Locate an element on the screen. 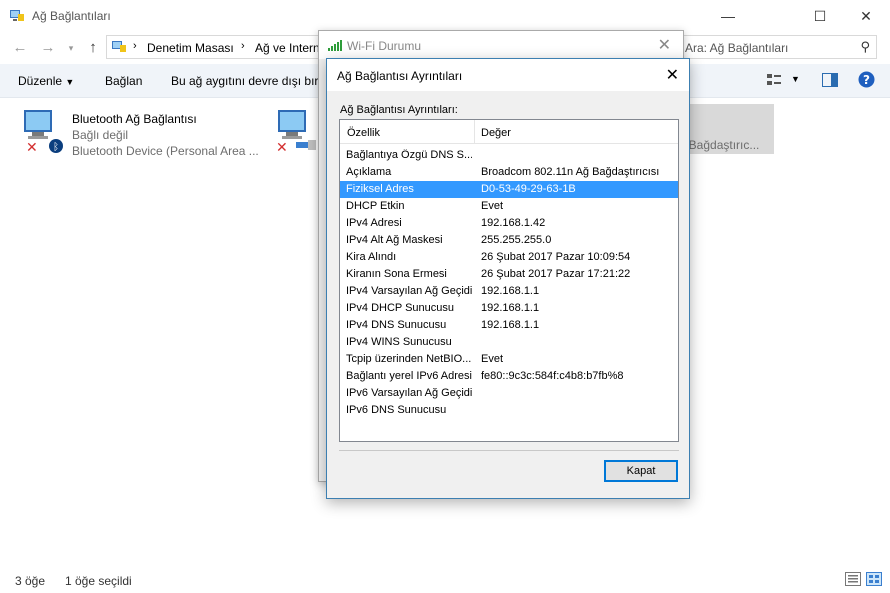 This screenshot has width=890, height=593. row-property: Kiranın Sona Ermesi is located at coordinates (396, 274).